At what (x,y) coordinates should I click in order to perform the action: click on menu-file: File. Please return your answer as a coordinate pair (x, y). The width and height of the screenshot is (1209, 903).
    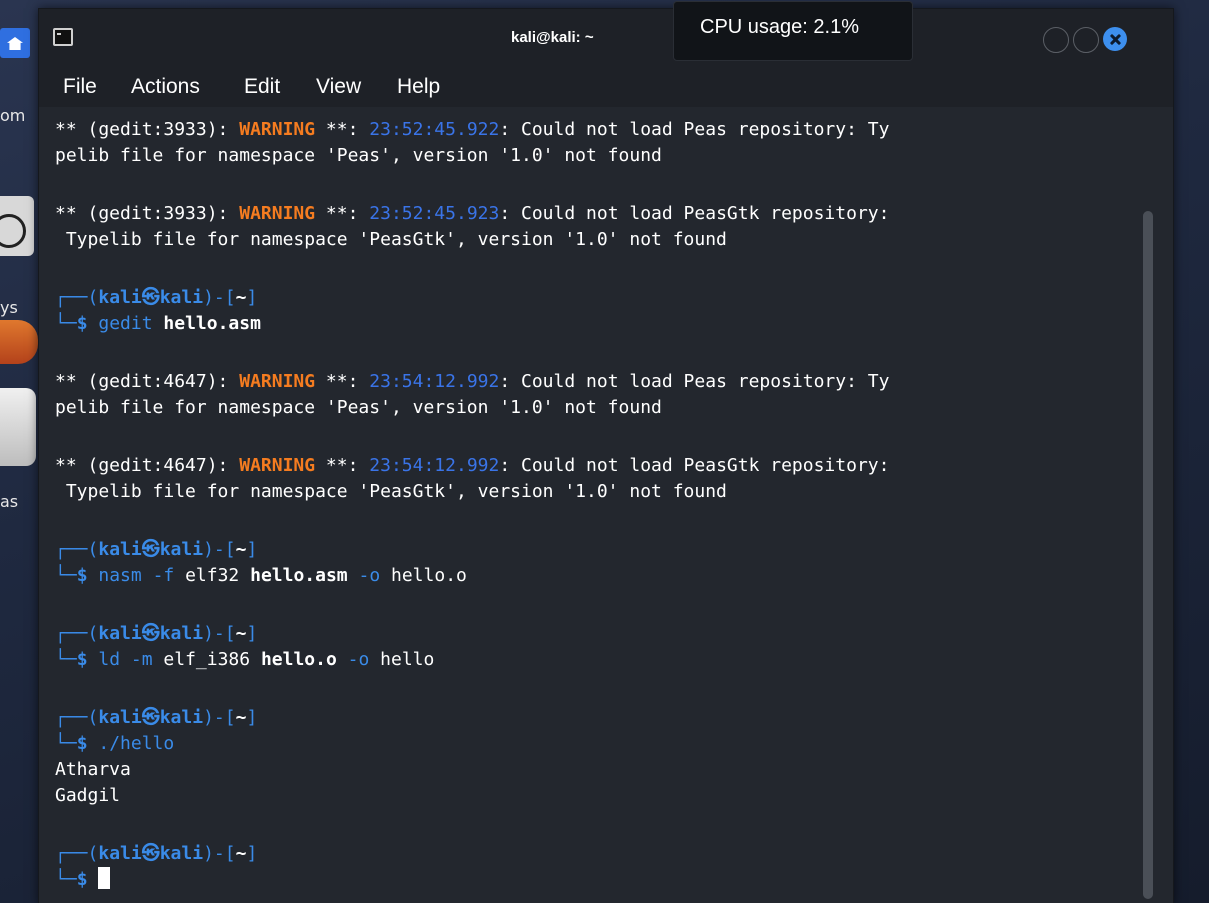
    Looking at the image, I should click on (80, 87).